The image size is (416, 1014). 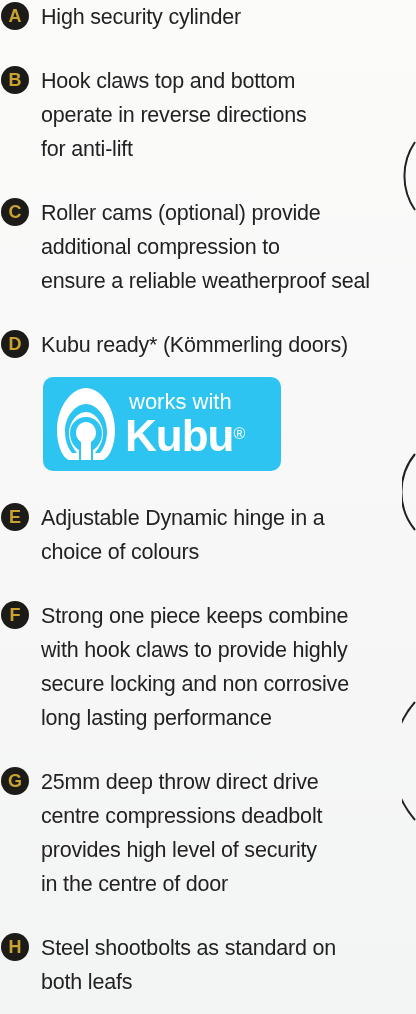 What do you see at coordinates (195, 345) in the screenshot?
I see `feature-text: Kubu ready* (Kömmerling doors)` at bounding box center [195, 345].